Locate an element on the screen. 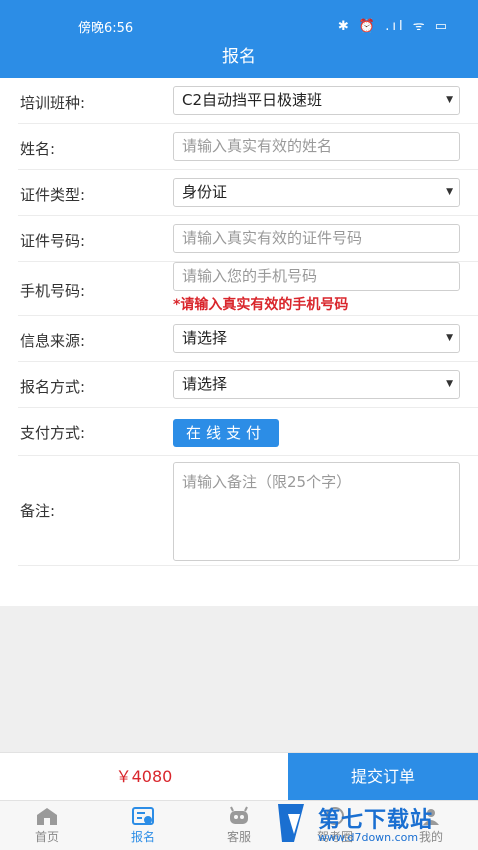 The width and height of the screenshot is (478, 850). submit-order-button: 提交订单 is located at coordinates (383, 776).